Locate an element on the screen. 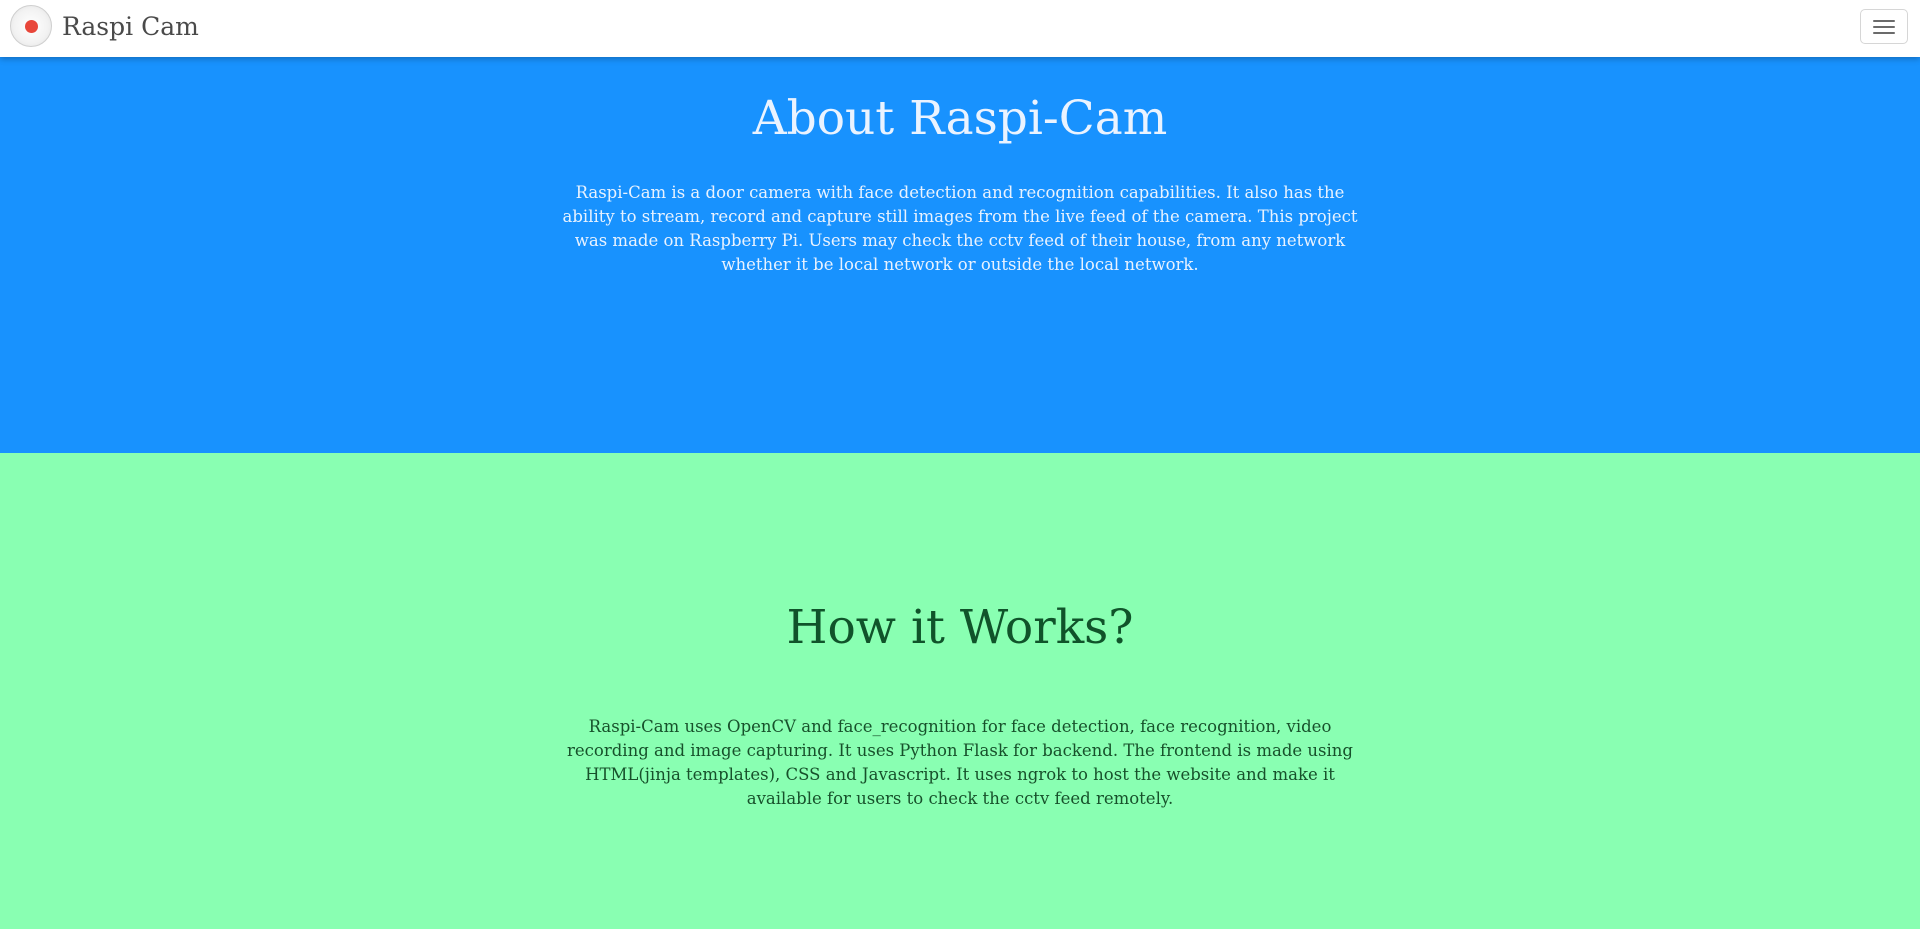 The width and height of the screenshot is (1920, 929). record-icon is located at coordinates (31, 26).